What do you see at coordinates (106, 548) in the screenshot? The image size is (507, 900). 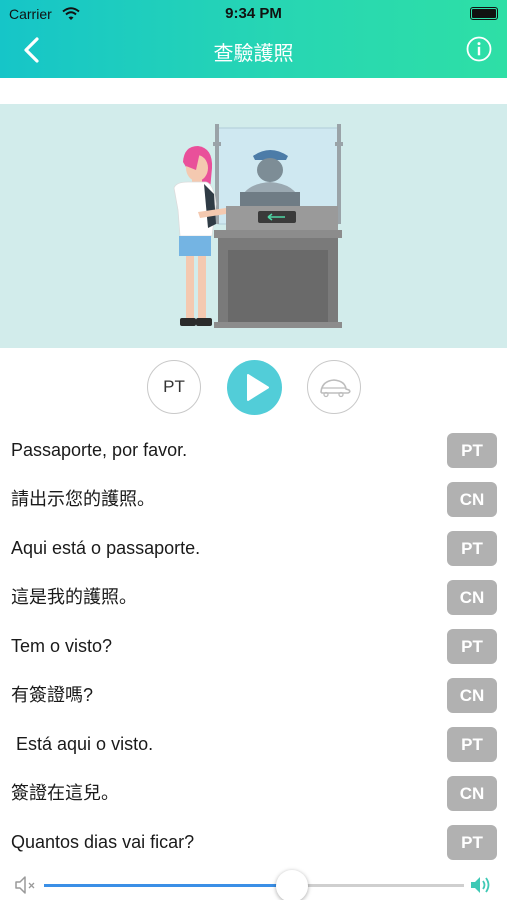 I see `phrase-text: Aqui está o passaporte.` at bounding box center [106, 548].